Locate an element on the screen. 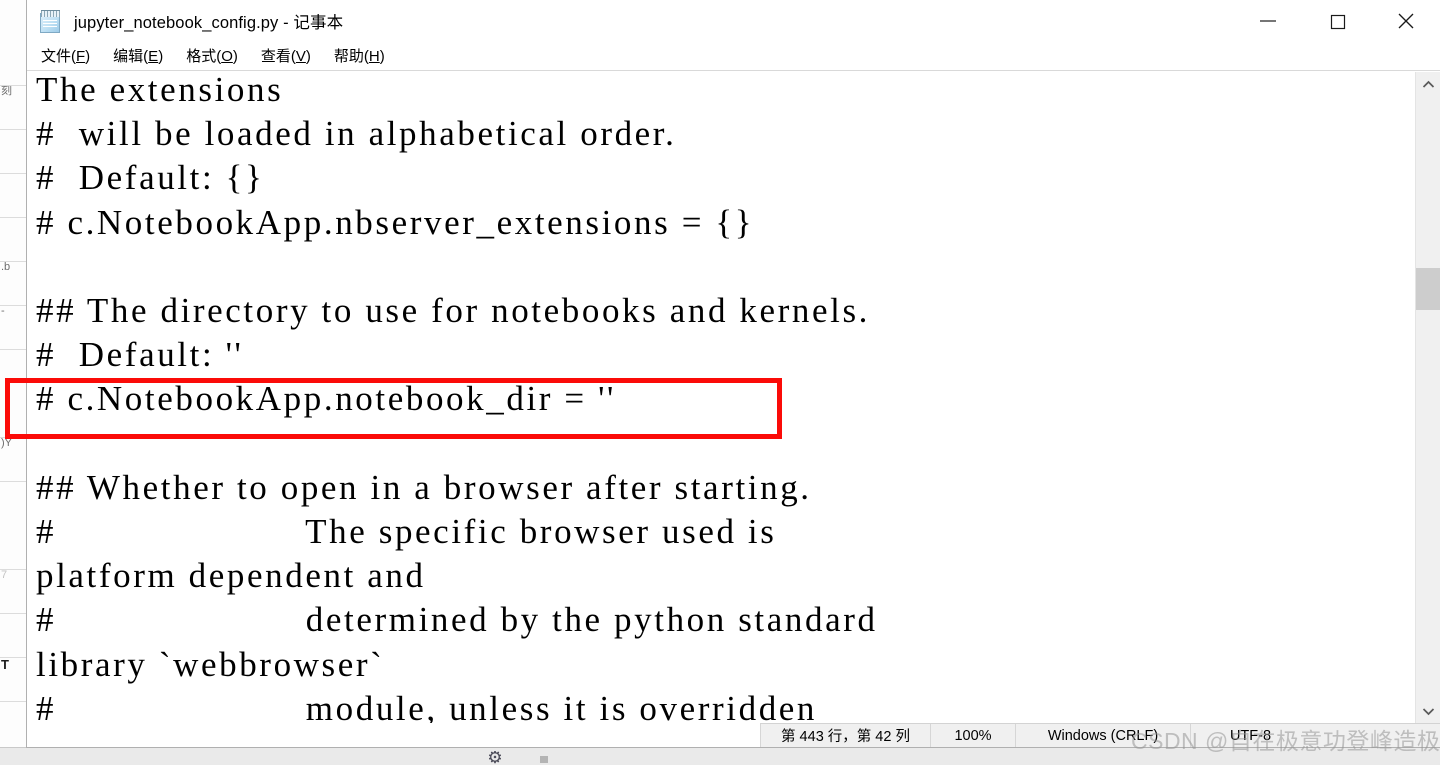 This screenshot has width=1440, height=765. menu-bar: 文件(F) 编辑(E) 格式(O) 查看(V) 帮助(H) is located at coordinates (733, 56).